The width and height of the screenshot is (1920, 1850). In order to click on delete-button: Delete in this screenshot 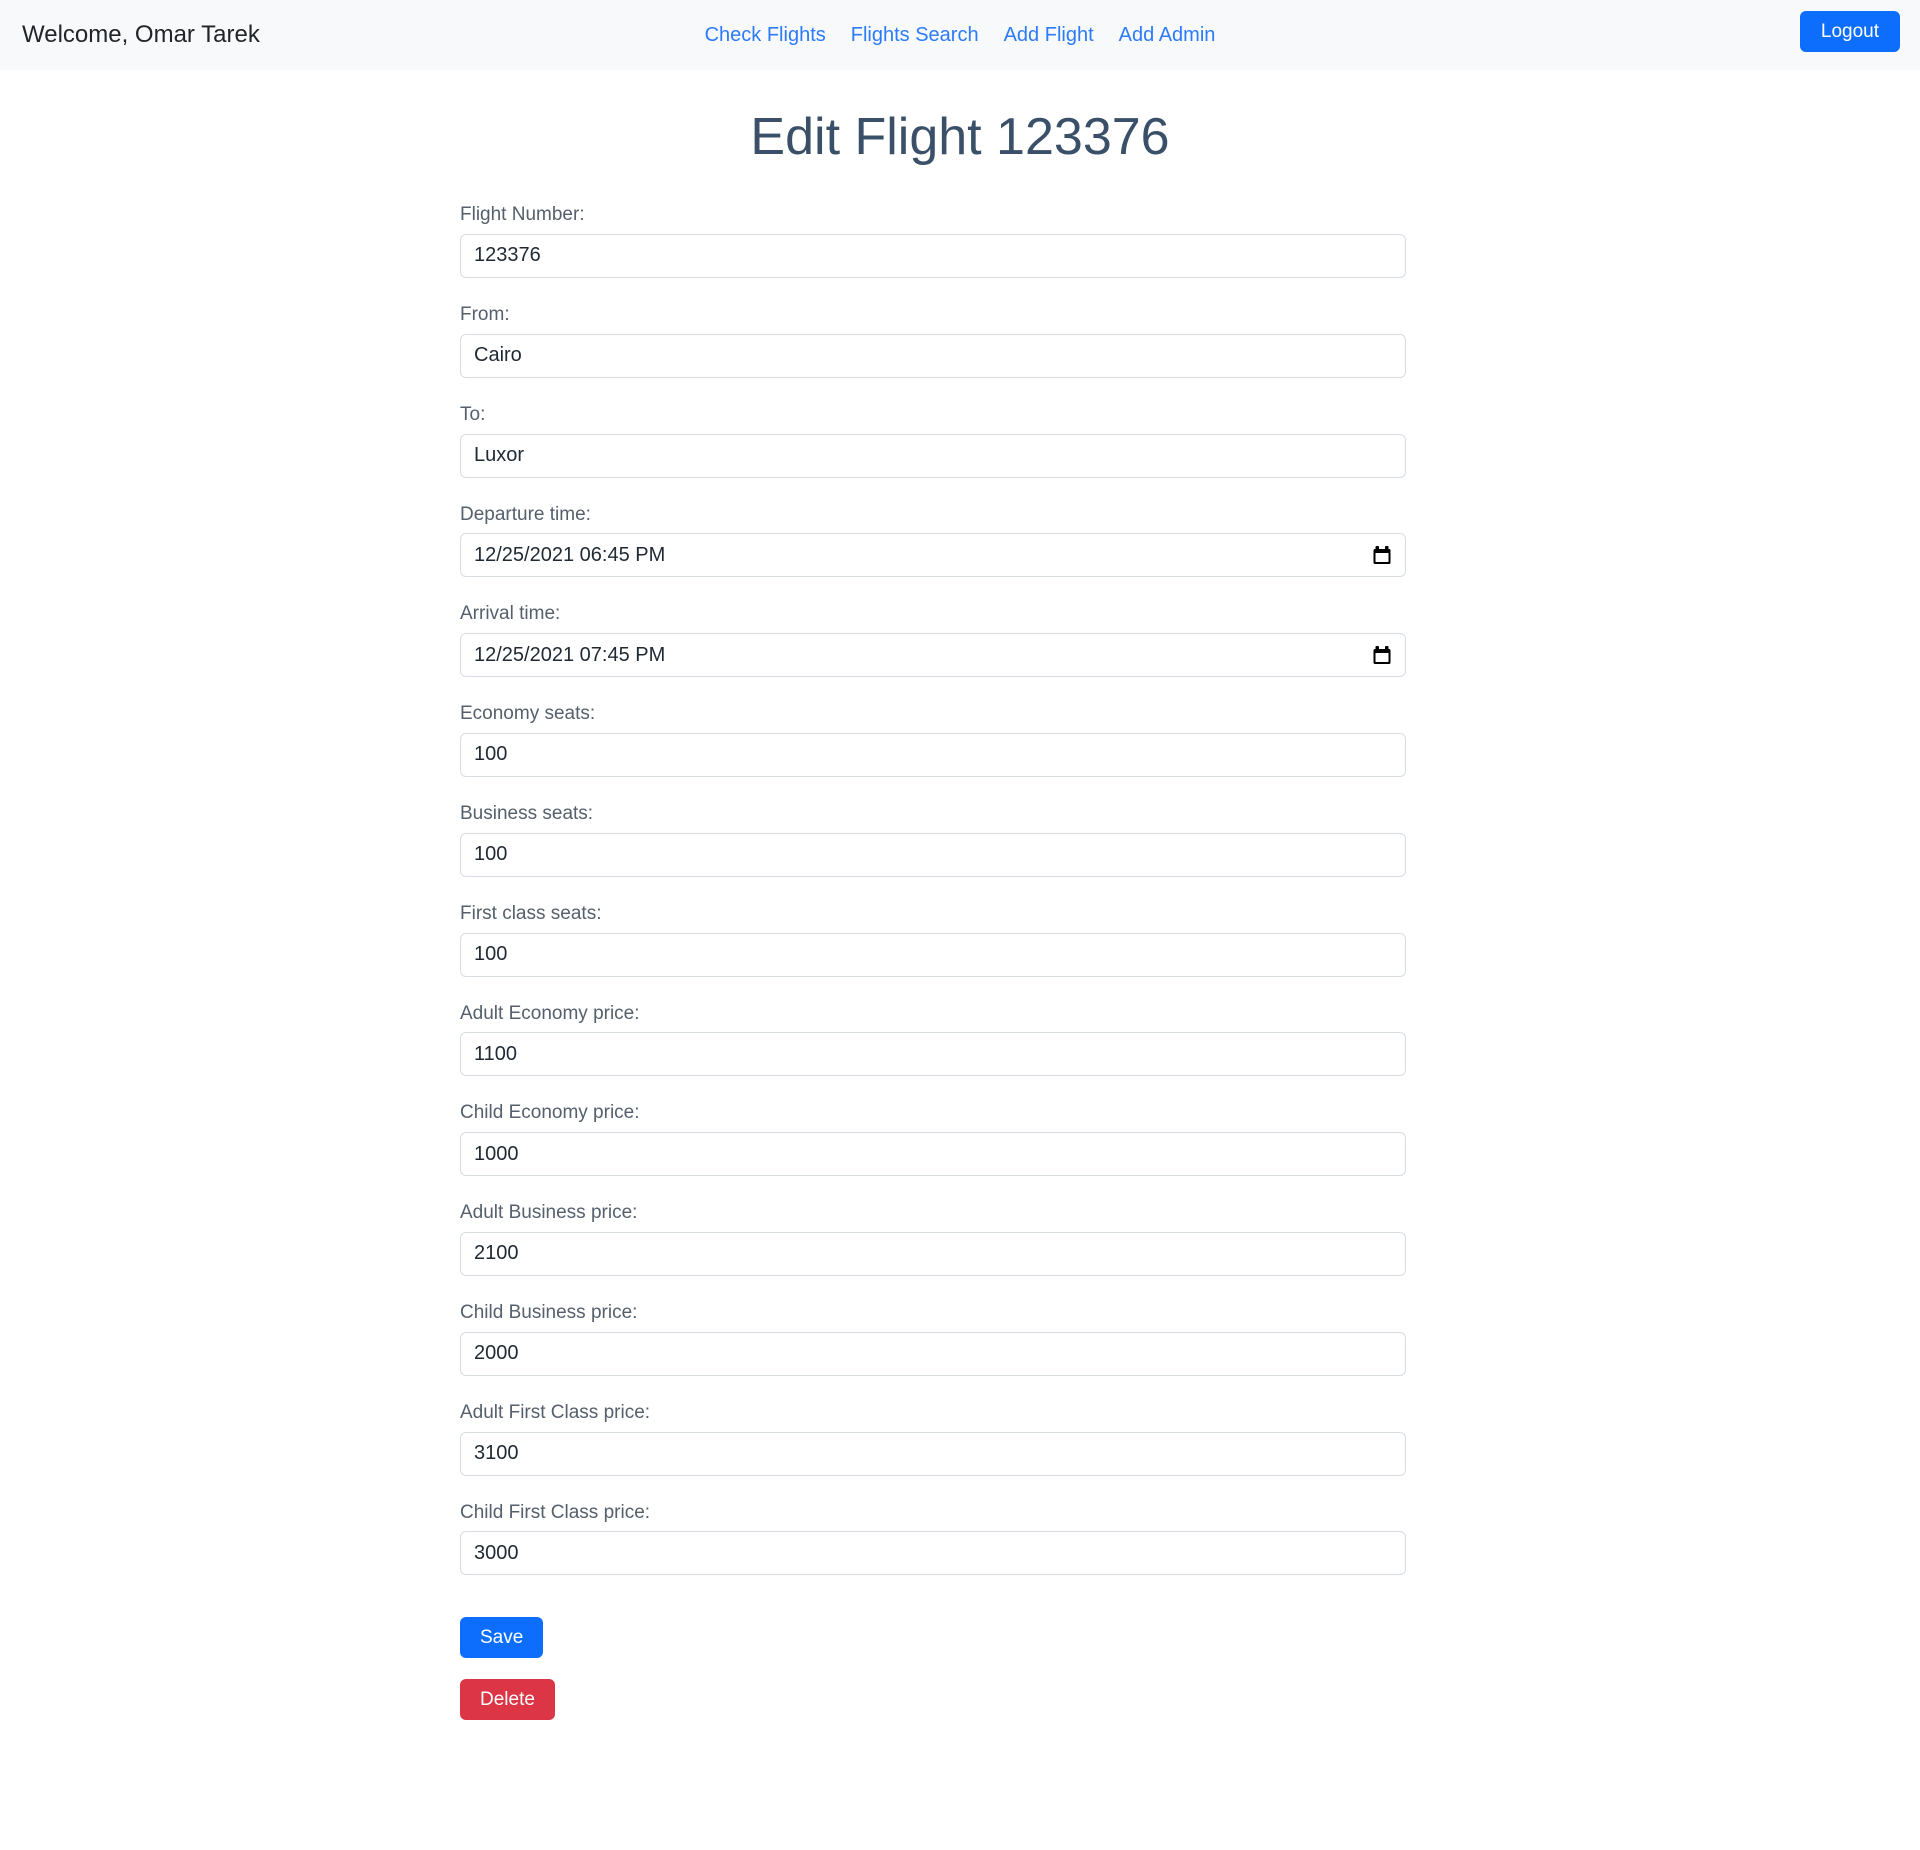, I will do `click(507, 1700)`.